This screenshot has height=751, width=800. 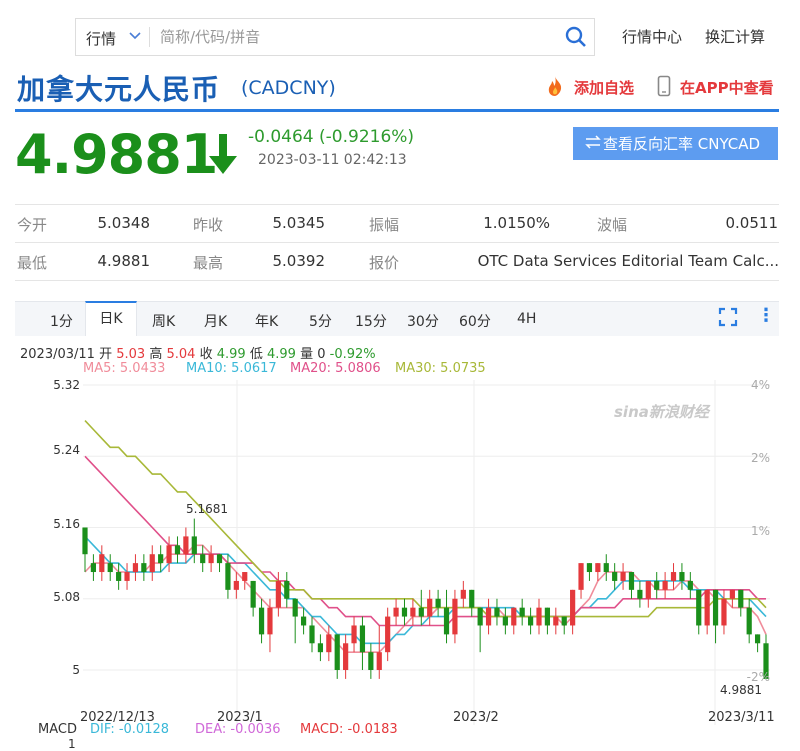 I want to click on quote-time: 2023-03-11 02:42:13, so click(x=332, y=160).